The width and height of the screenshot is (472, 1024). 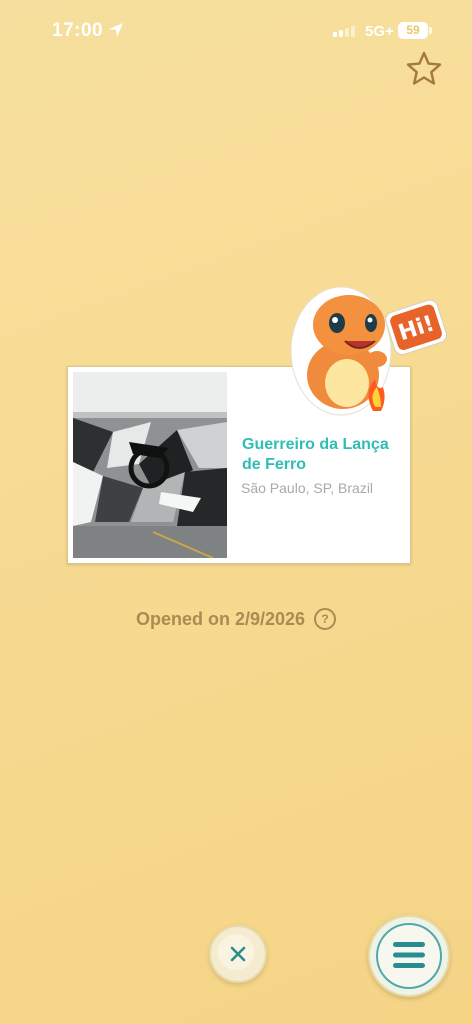 What do you see at coordinates (344, 31) in the screenshot?
I see `signal-icon` at bounding box center [344, 31].